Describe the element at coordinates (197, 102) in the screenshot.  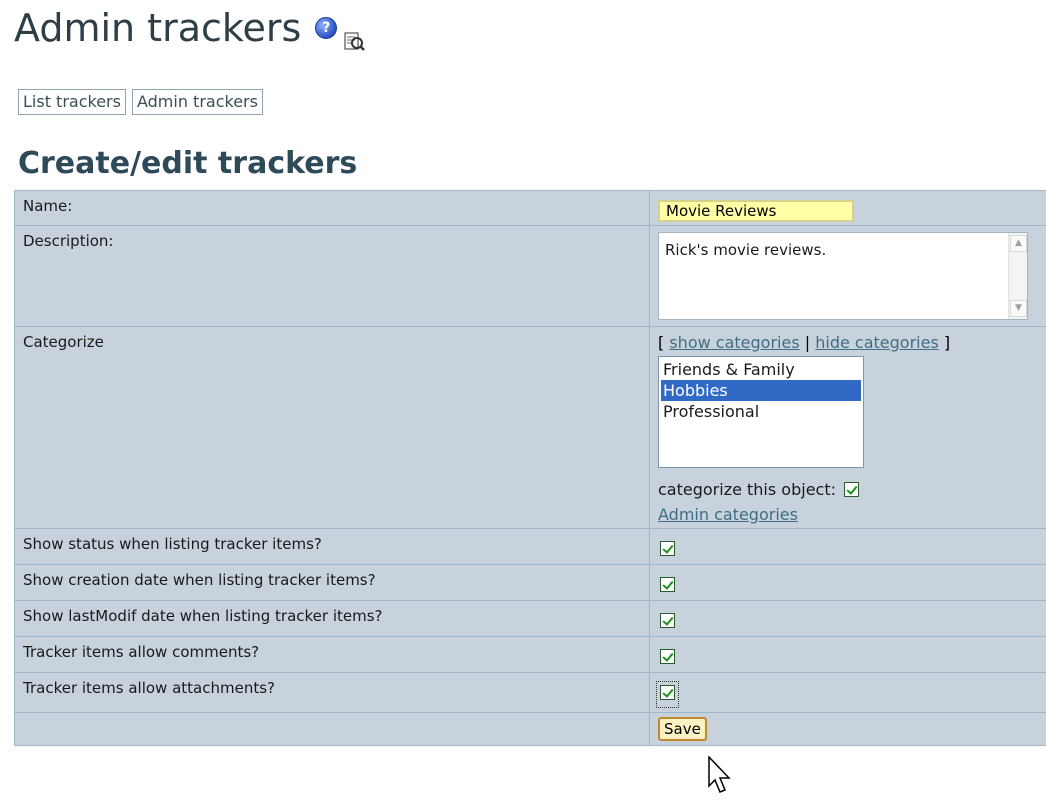
I see `admin-trackers-button: Admin trackers` at that location.